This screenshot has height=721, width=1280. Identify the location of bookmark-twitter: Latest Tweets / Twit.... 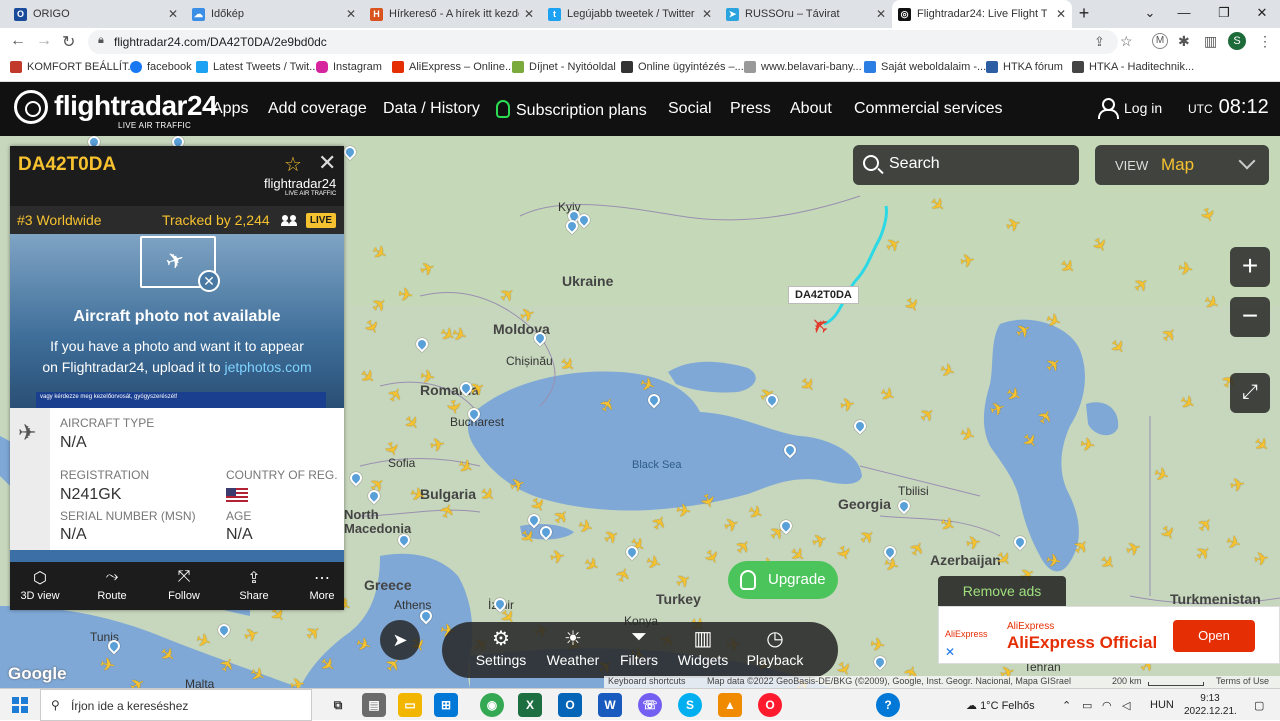
(257, 67).